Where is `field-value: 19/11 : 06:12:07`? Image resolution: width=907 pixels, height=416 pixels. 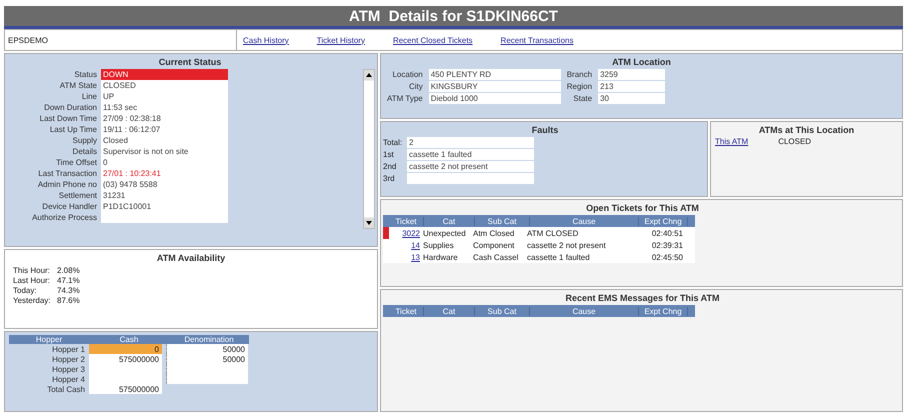 field-value: 19/11 : 06:12:07 is located at coordinates (164, 129).